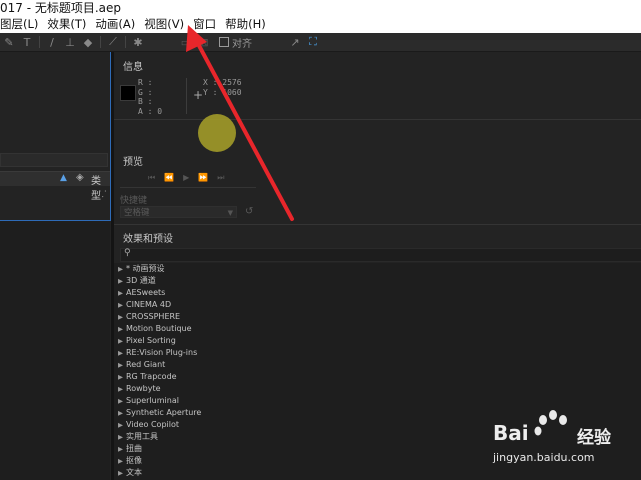 The height and width of the screenshot is (480, 641). Describe the element at coordinates (141, 269) in the screenshot. I see `effects-category: ▶ * 动画预设` at that location.